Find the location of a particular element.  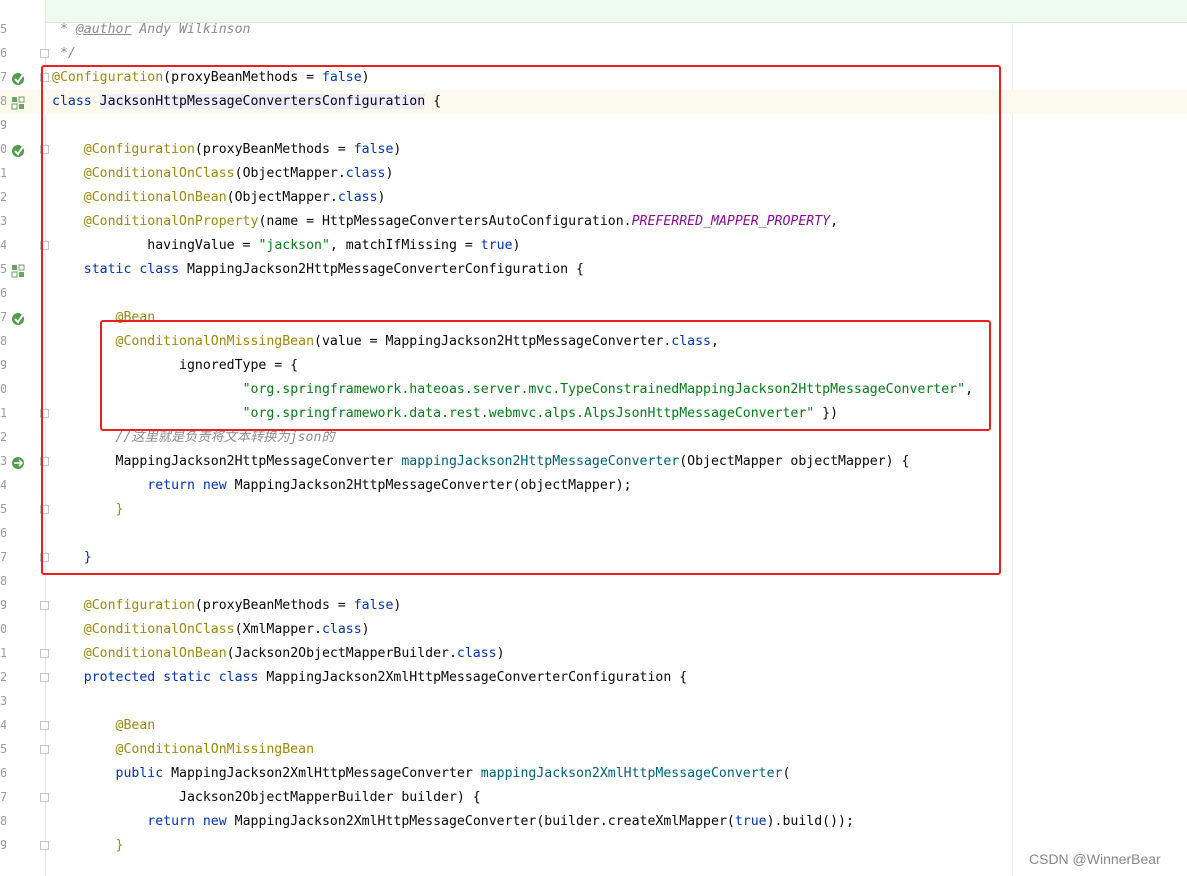

code-line: 7 } is located at coordinates (593, 558).